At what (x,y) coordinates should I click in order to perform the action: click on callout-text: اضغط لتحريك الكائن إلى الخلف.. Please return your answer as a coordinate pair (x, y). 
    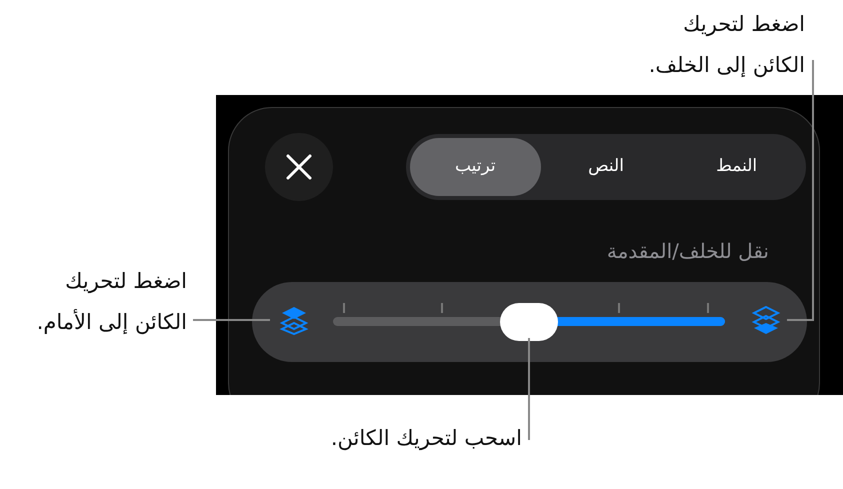
    Looking at the image, I should click on (726, 45).